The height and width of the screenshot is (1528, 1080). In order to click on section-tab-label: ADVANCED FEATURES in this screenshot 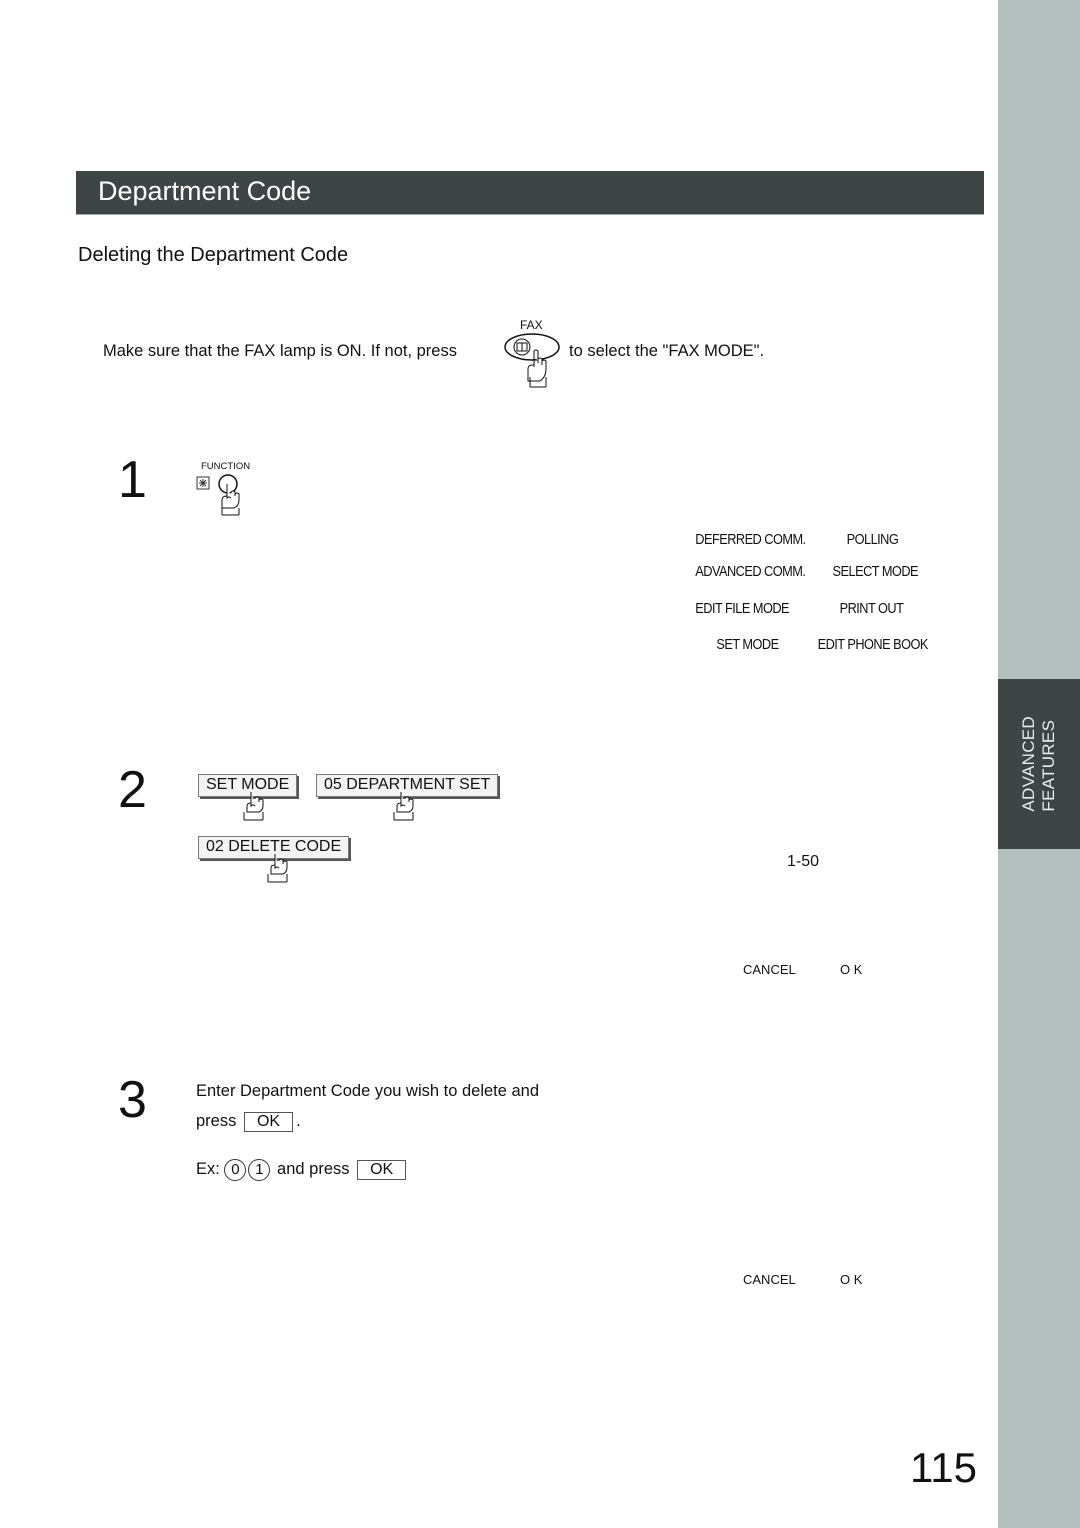, I will do `click(1038, 764)`.